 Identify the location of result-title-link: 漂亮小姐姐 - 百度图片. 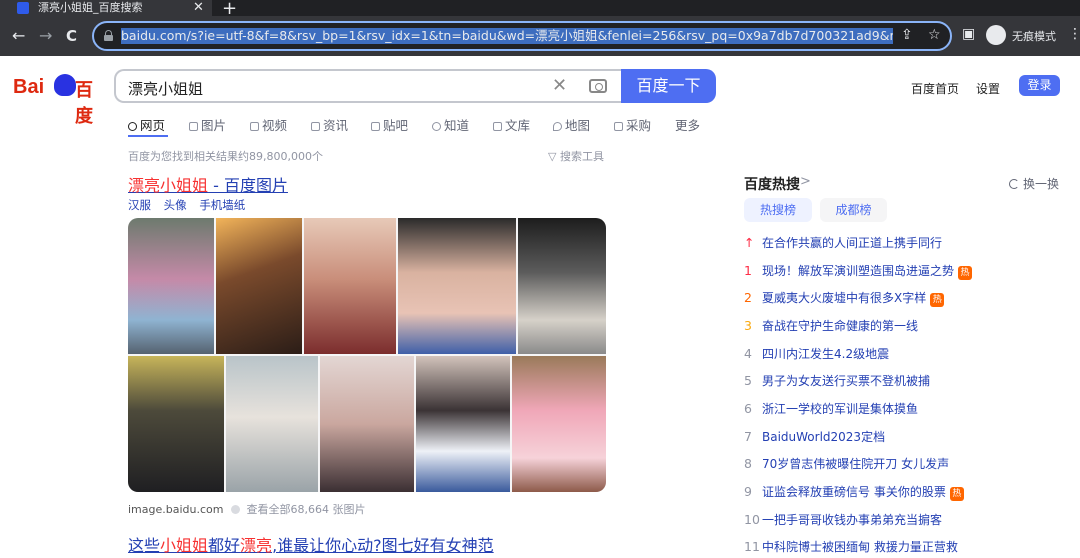
(208, 184).